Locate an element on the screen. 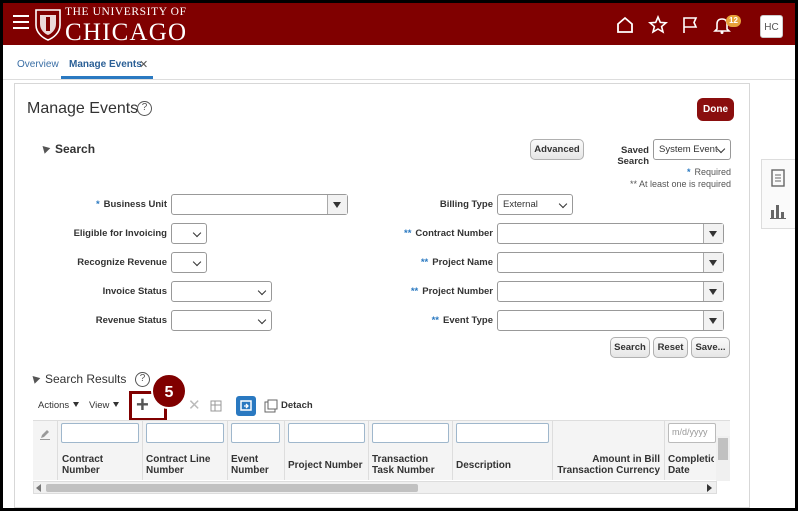  col-line: Number is located at coordinates (165, 470).